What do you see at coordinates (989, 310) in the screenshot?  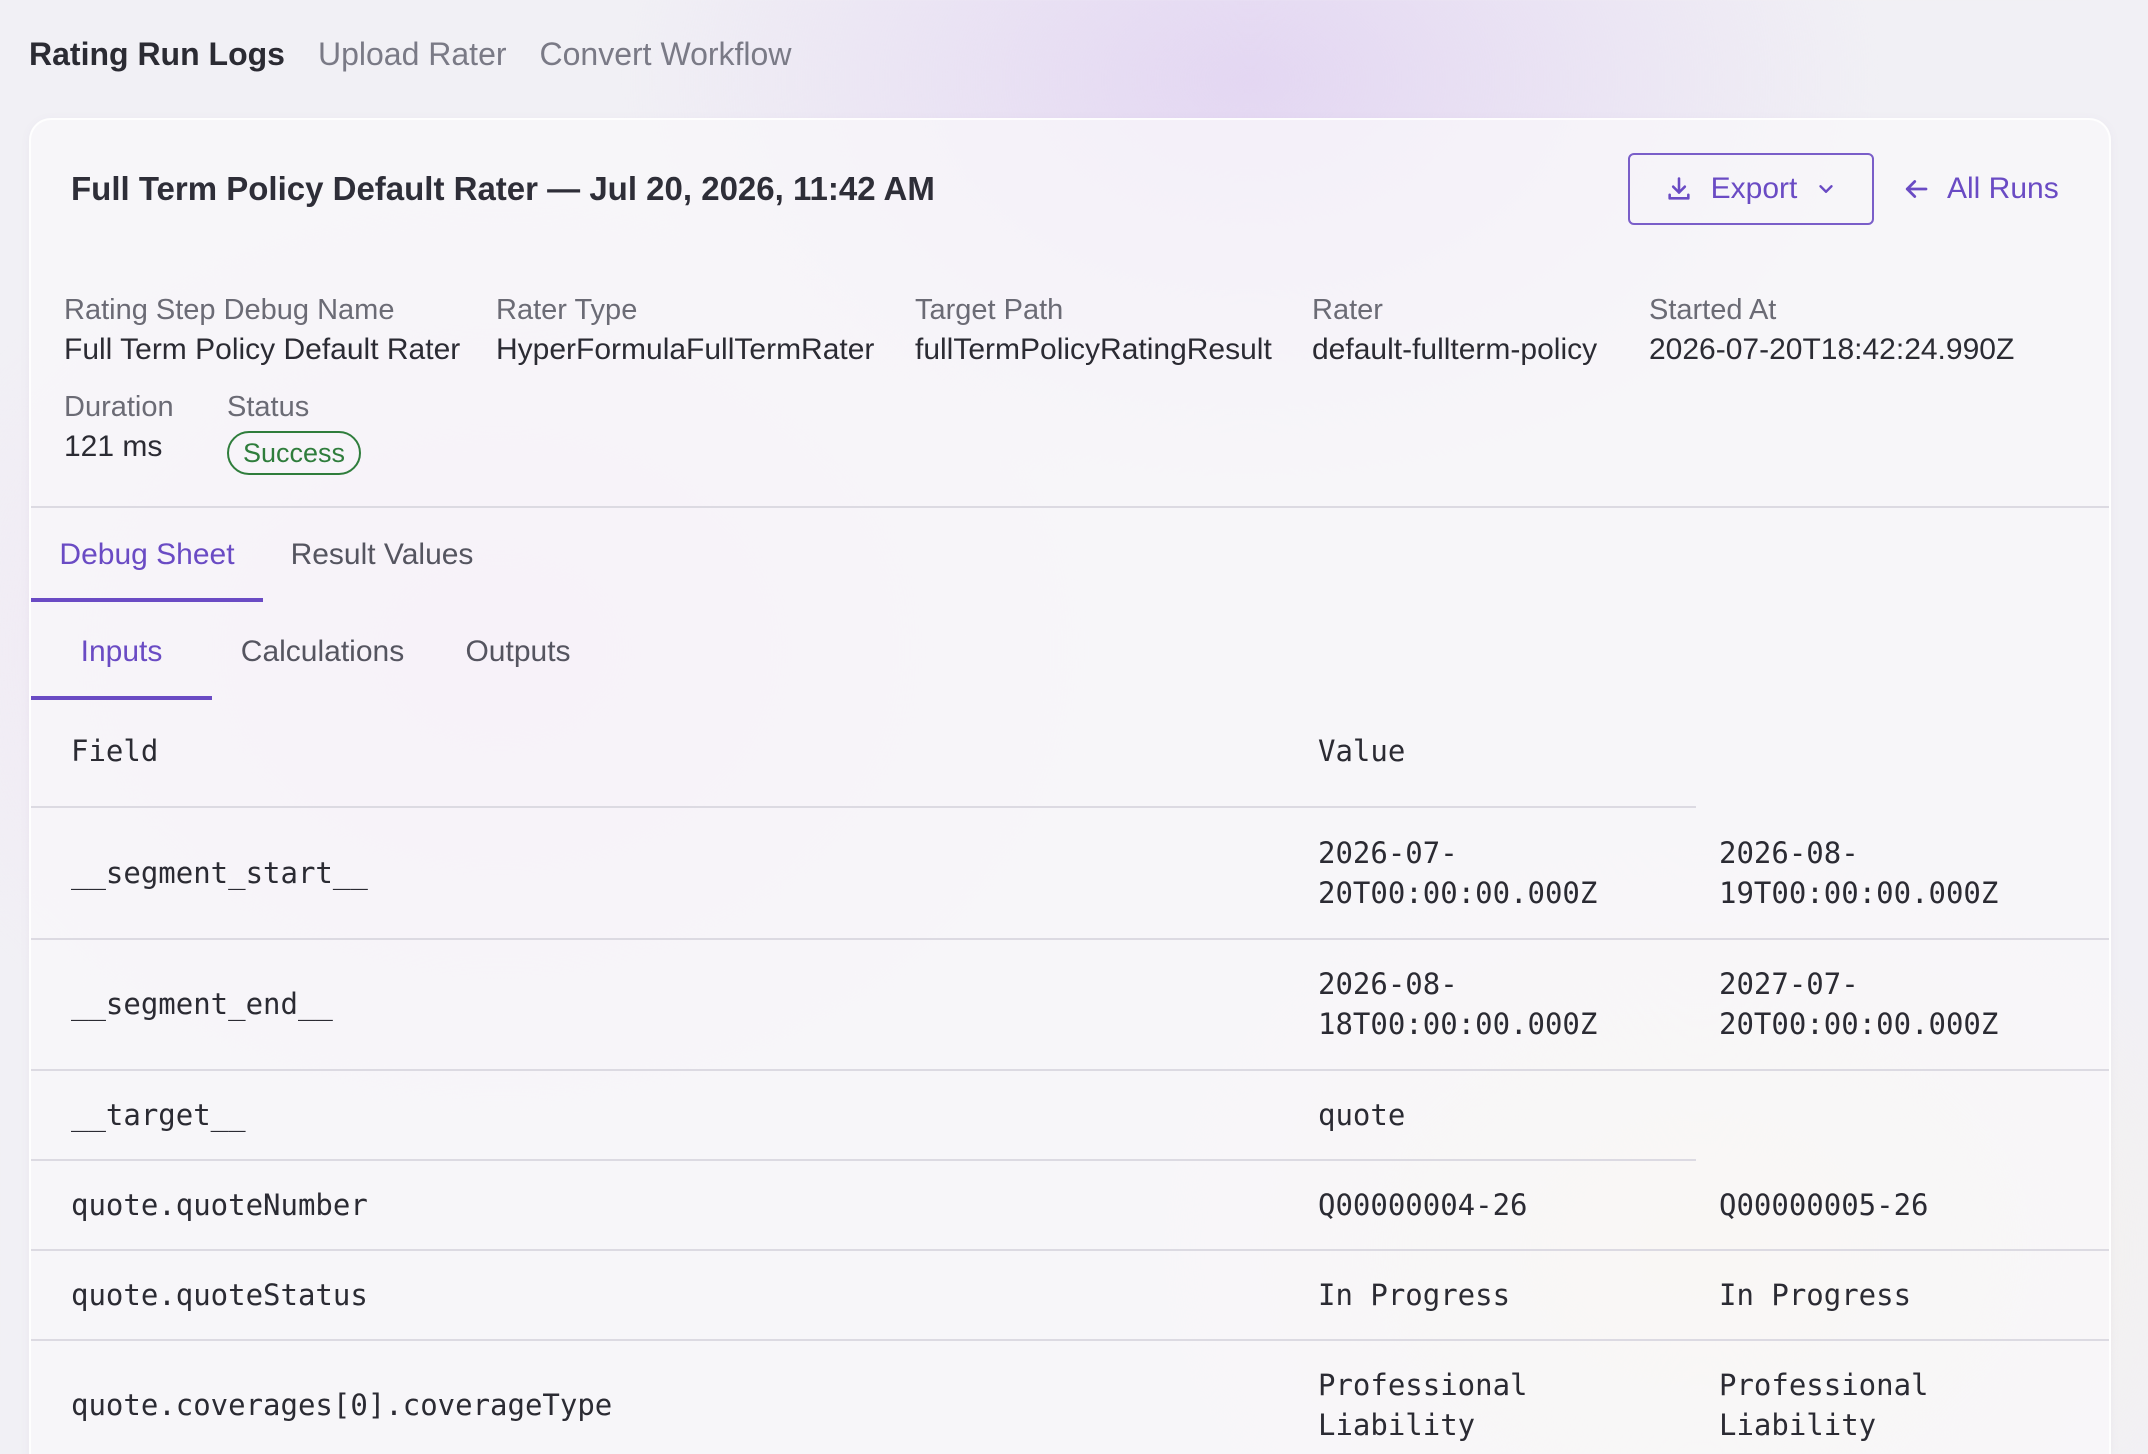 I see `target-path-label: Target Path` at bounding box center [989, 310].